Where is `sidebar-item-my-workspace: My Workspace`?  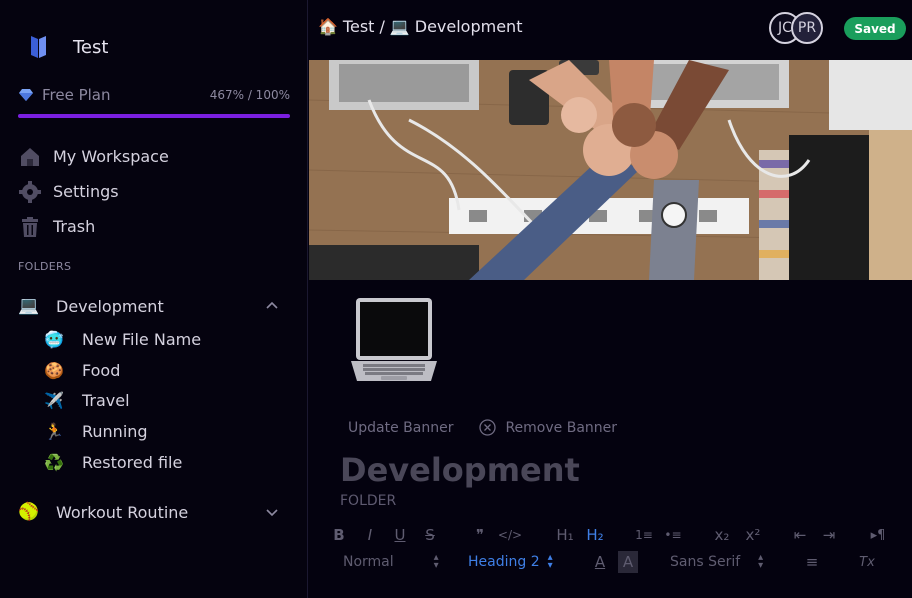 sidebar-item-my-workspace: My Workspace is located at coordinates (154, 156).